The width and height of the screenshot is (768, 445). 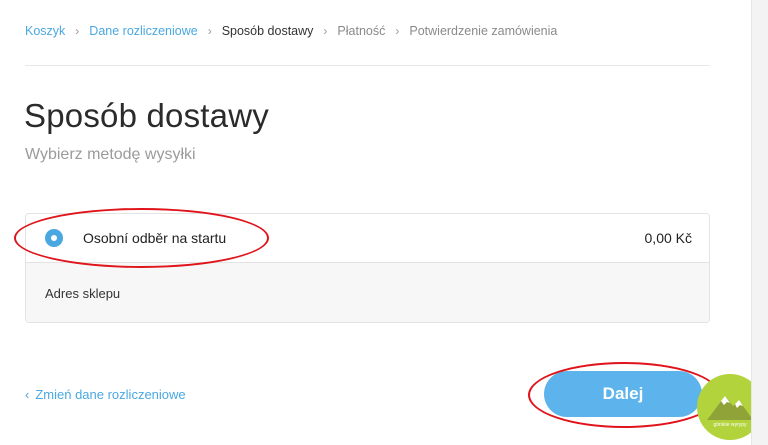 I want to click on shipping-option-label: Osobní odběr na startu, so click(x=155, y=238).